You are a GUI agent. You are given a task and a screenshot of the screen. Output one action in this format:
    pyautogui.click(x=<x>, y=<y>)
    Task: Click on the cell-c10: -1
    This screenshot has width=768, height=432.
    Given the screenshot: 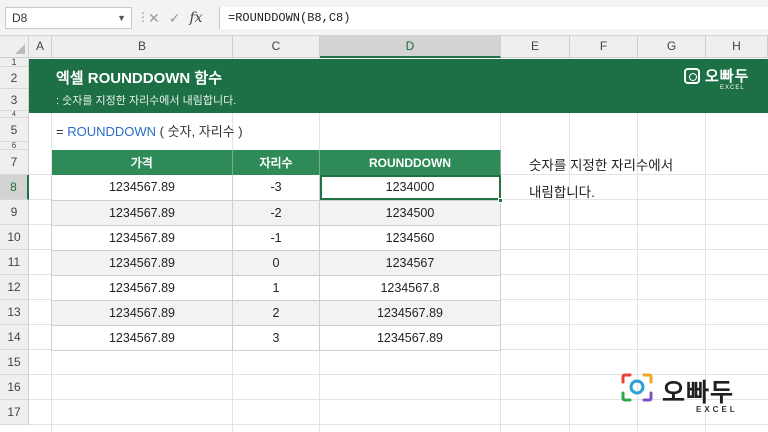 What is the action you would take?
    pyautogui.click(x=276, y=238)
    